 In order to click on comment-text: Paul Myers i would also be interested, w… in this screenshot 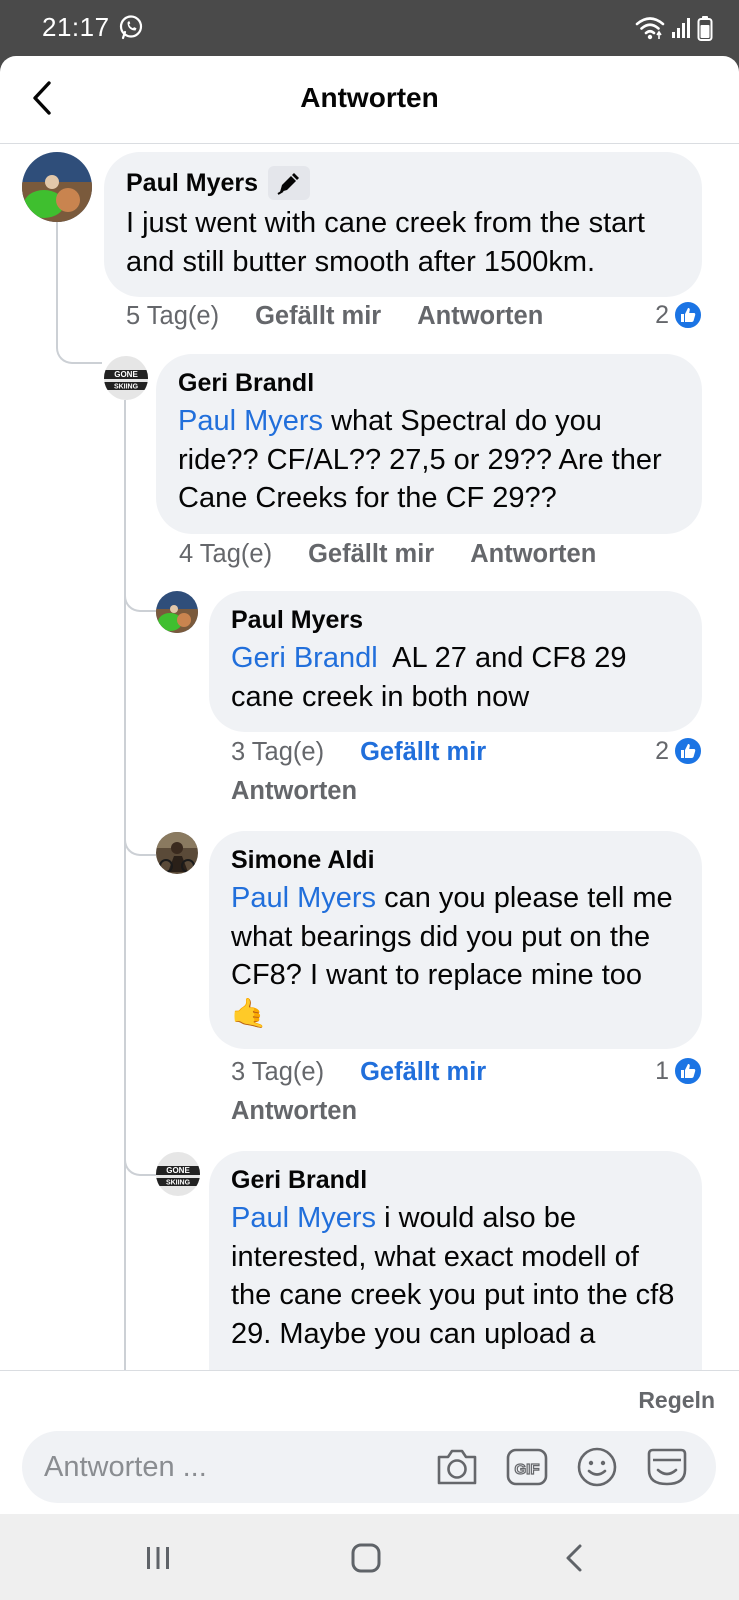, I will do `click(455, 1276)`.